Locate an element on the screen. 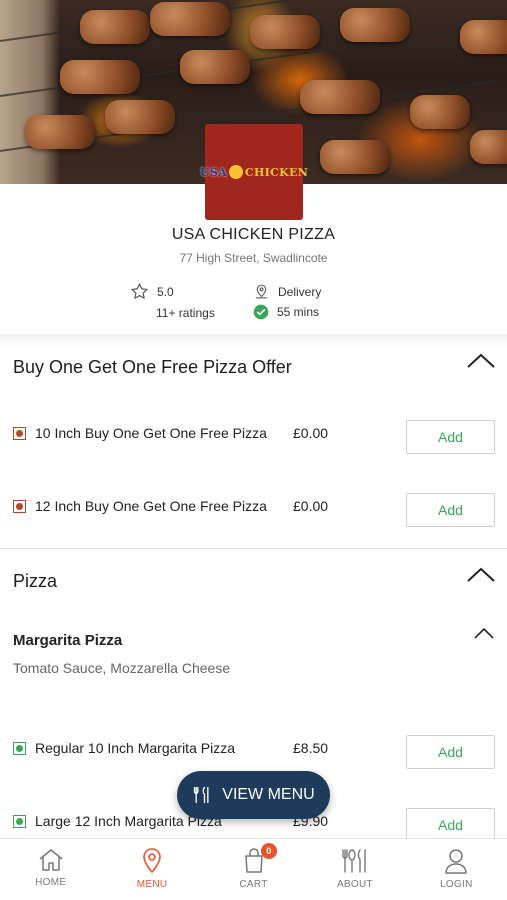 This screenshot has width=507, height=900. item-price: £8.50 is located at coordinates (311, 748).